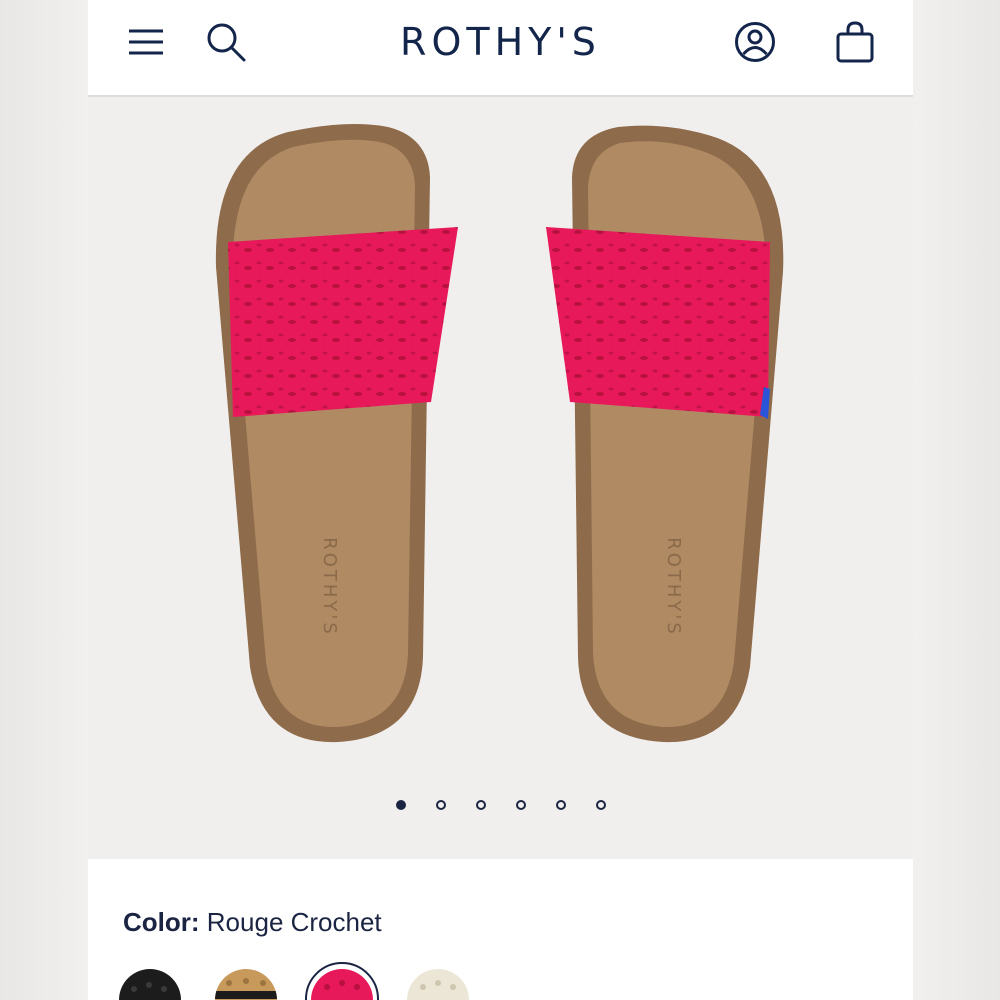 The height and width of the screenshot is (1000, 1000). What do you see at coordinates (329, 587) in the screenshot?
I see `insole-brand-left: ROTHY'S` at bounding box center [329, 587].